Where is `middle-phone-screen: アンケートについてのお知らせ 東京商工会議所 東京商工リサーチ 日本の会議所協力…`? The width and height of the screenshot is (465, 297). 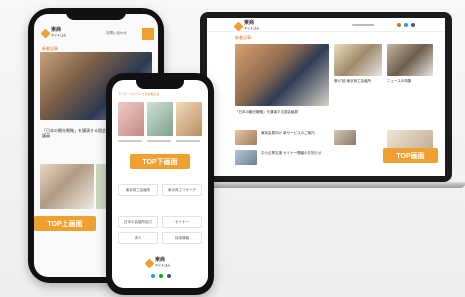
middle-phone-screen: アンケートについてのお知らせ 東京商工会議所 東京商工リサーチ 日本の会議所協力… is located at coordinates (160, 184).